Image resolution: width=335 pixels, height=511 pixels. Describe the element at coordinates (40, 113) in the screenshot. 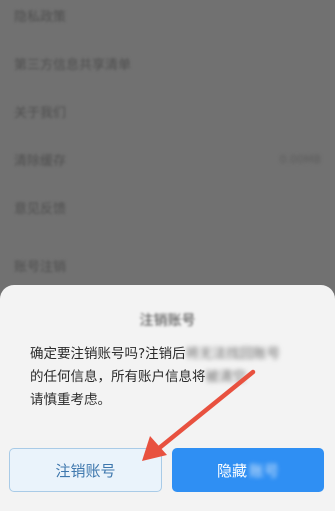

I see `settings-item-label: 关于我们` at that location.